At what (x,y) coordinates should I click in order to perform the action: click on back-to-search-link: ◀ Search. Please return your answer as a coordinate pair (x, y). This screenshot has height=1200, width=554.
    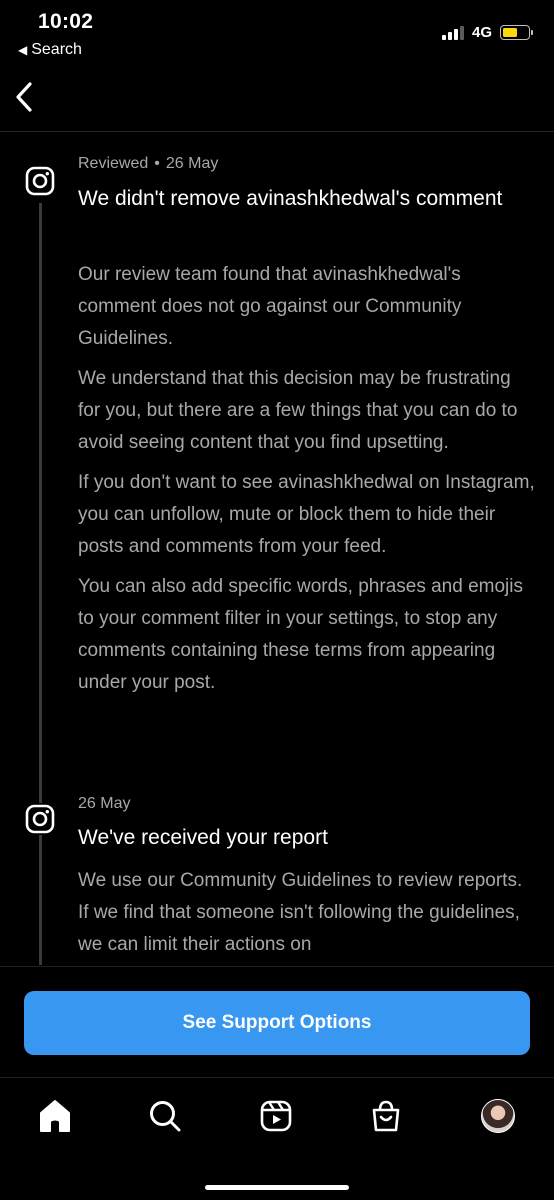
    Looking at the image, I should click on (50, 50).